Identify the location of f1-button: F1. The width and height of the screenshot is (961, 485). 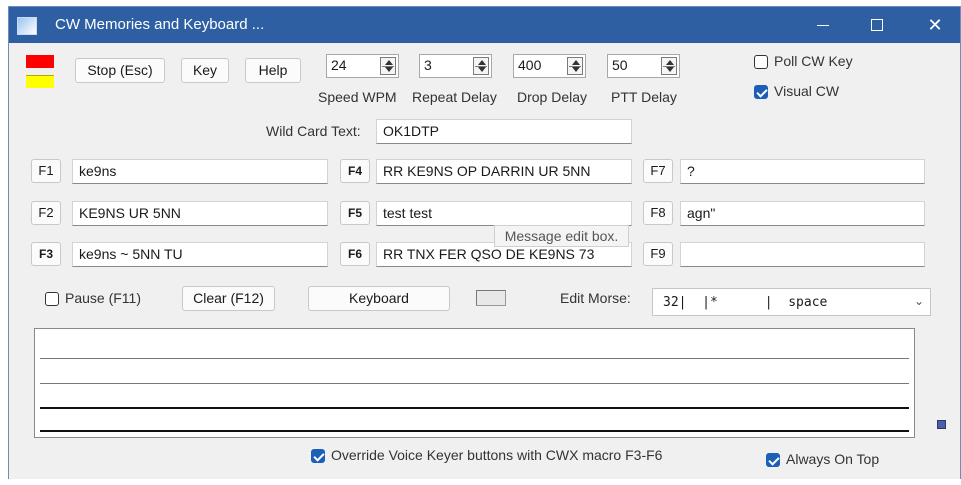
(46, 171).